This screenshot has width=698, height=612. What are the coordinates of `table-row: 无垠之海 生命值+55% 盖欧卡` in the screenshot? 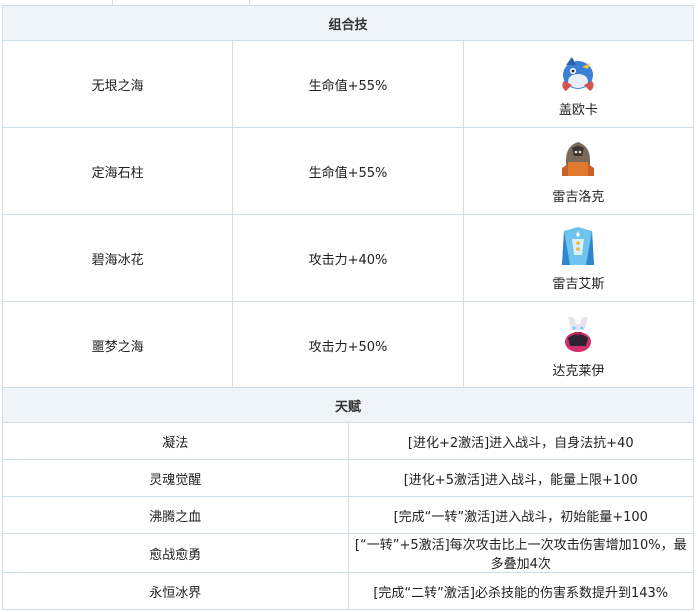 It's located at (348, 84).